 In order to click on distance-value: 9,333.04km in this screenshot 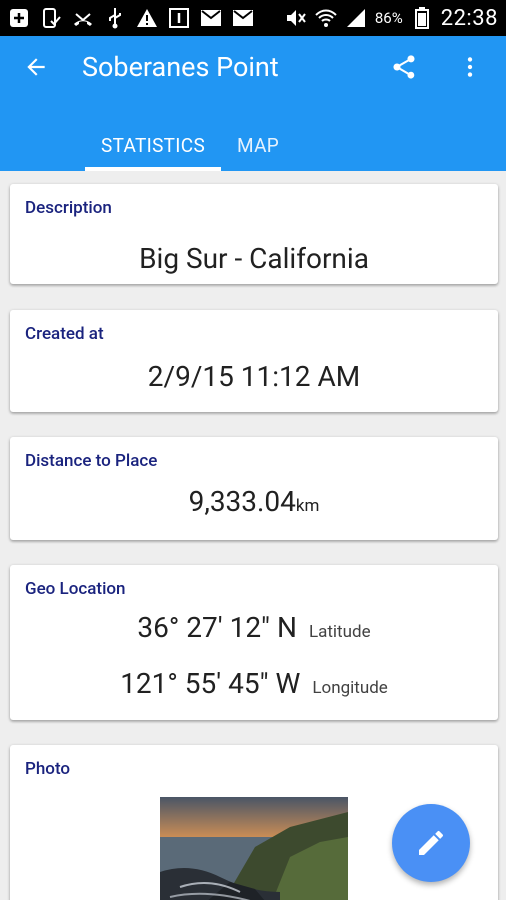, I will do `click(254, 501)`.